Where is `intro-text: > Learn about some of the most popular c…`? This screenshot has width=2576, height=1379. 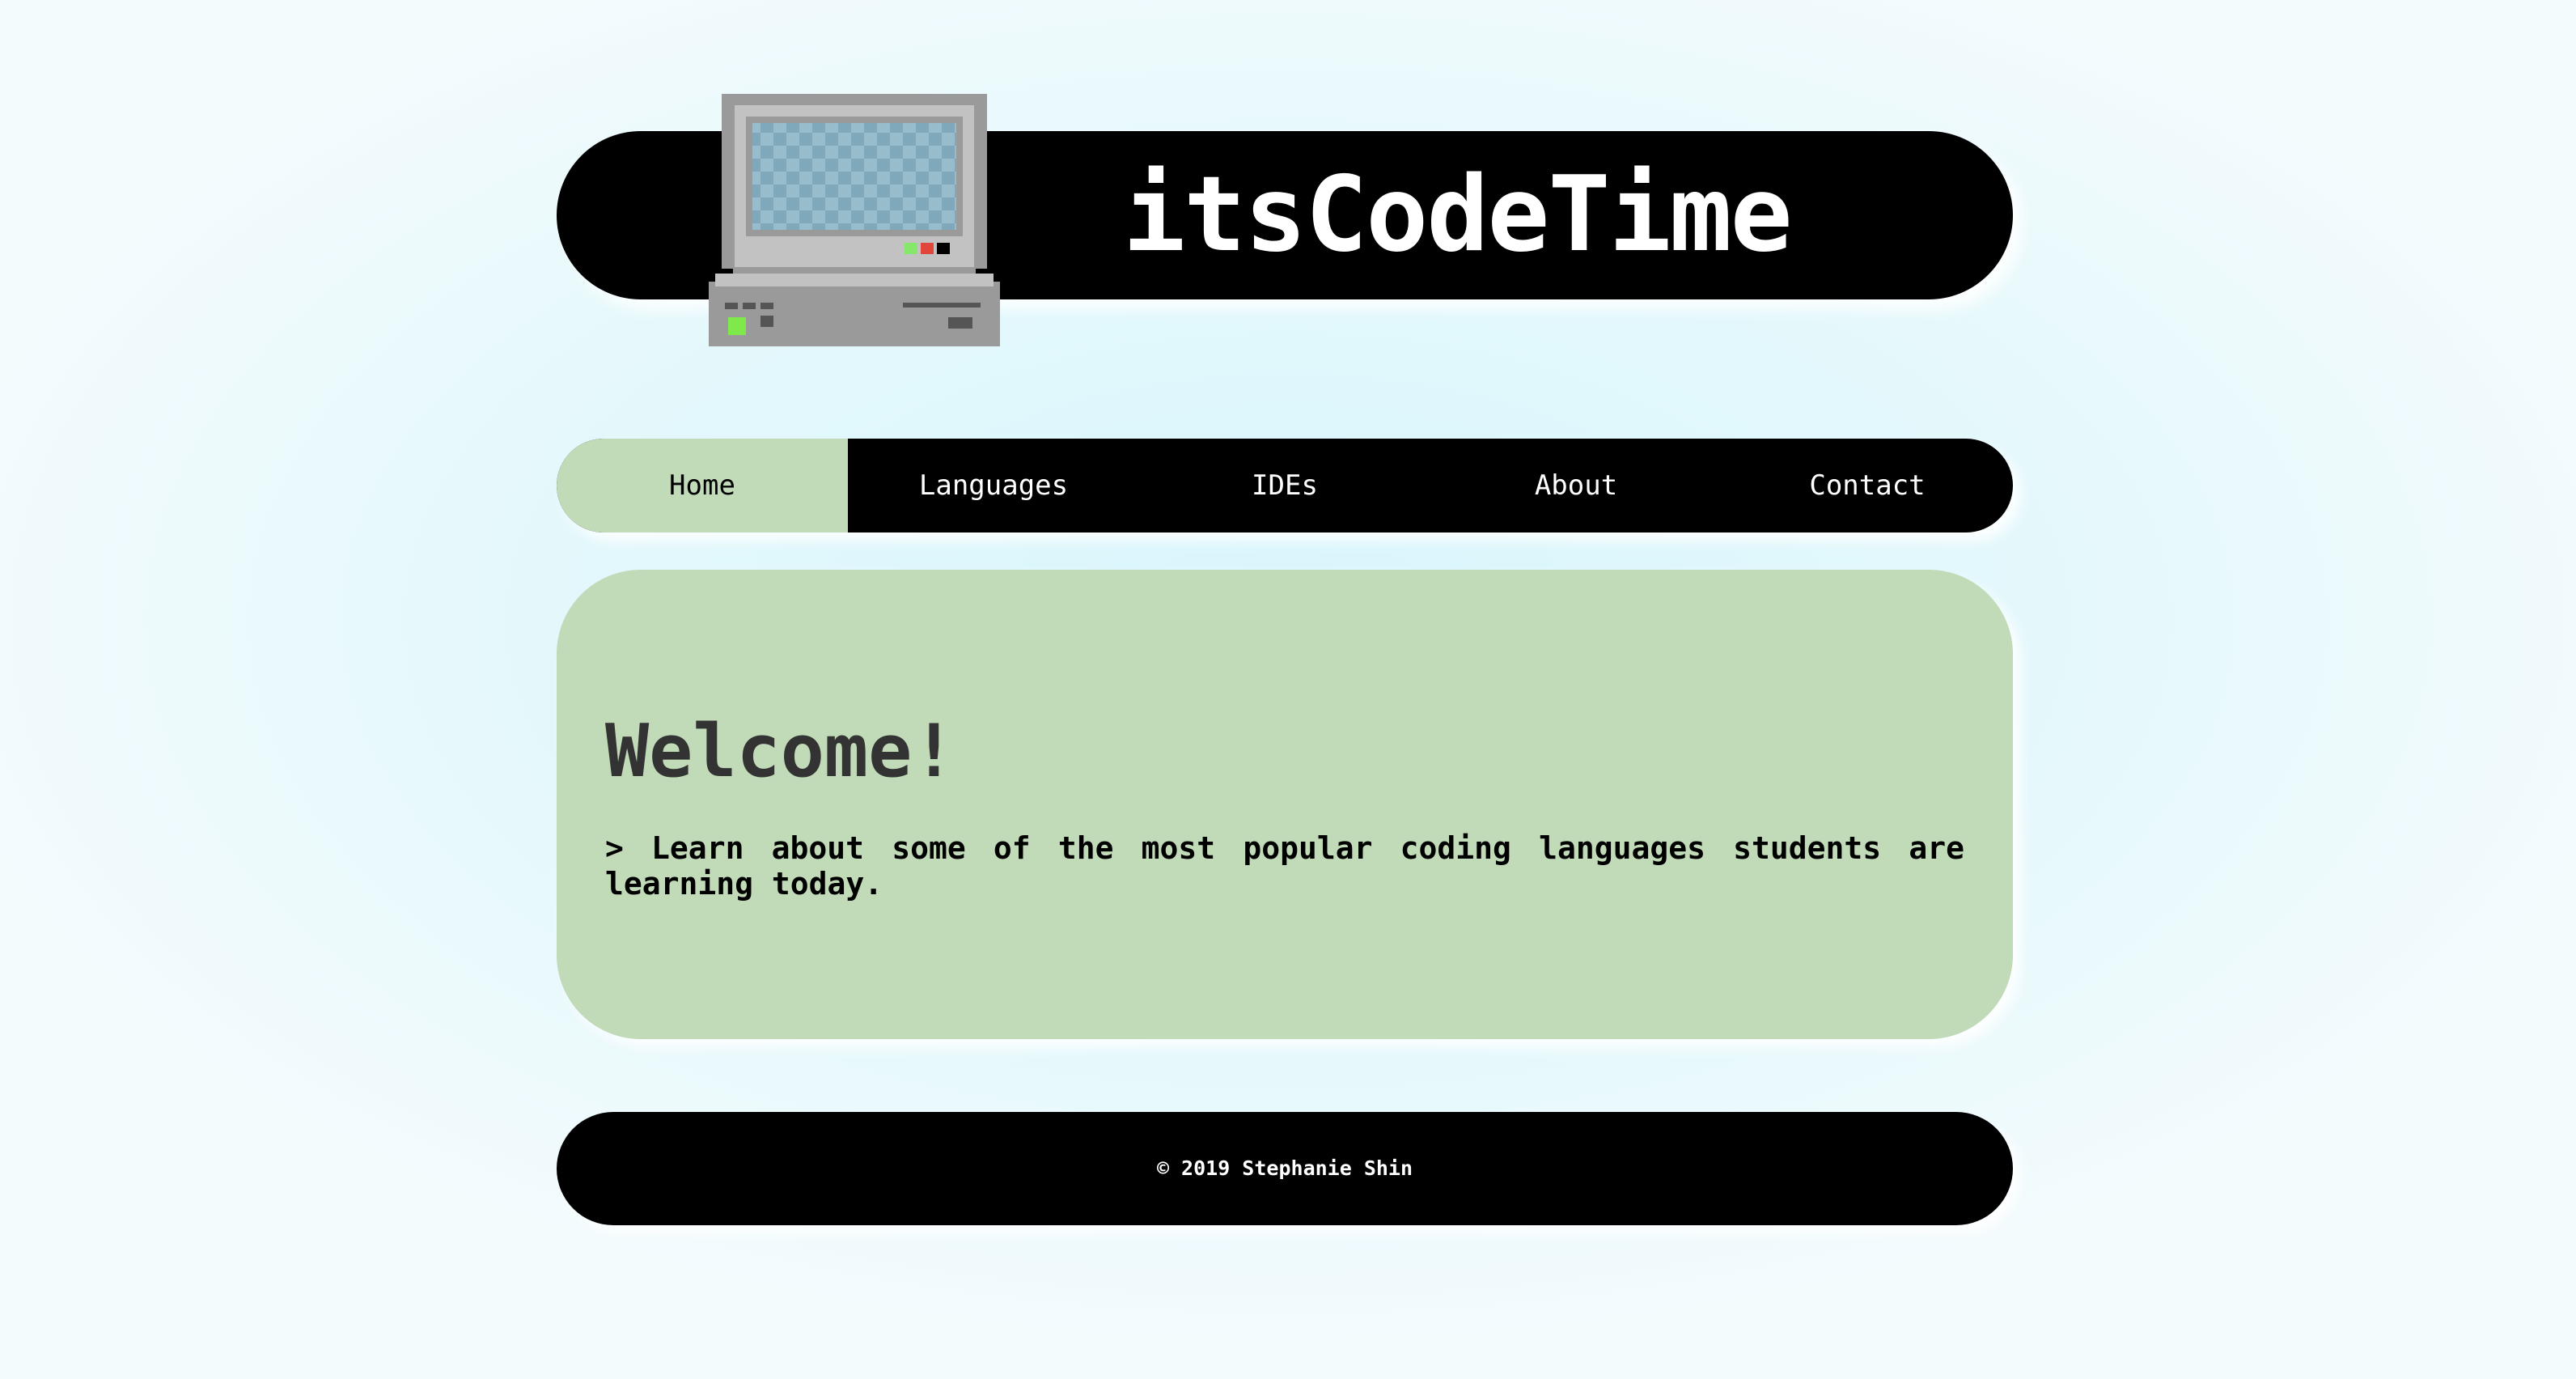 intro-text: > Learn about some of the most popular c… is located at coordinates (1284, 866).